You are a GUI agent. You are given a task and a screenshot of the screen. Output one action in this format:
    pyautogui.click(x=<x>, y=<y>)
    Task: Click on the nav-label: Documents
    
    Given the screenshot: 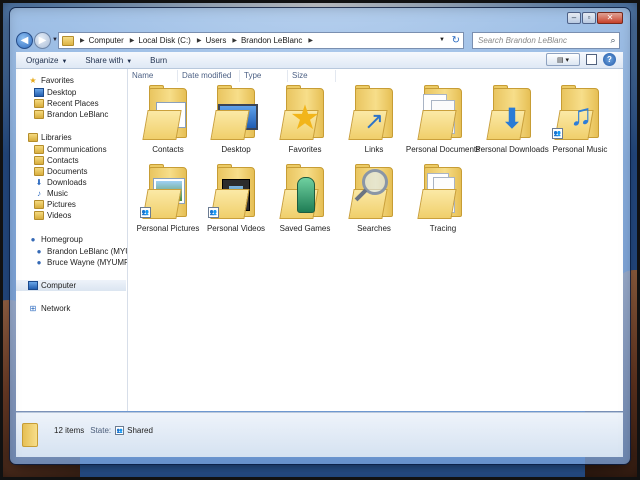 What is the action you would take?
    pyautogui.click(x=67, y=171)
    